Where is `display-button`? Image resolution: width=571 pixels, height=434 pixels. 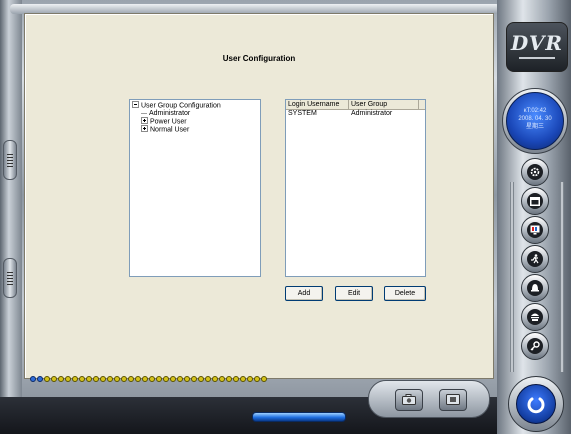 display-button is located at coordinates (535, 230).